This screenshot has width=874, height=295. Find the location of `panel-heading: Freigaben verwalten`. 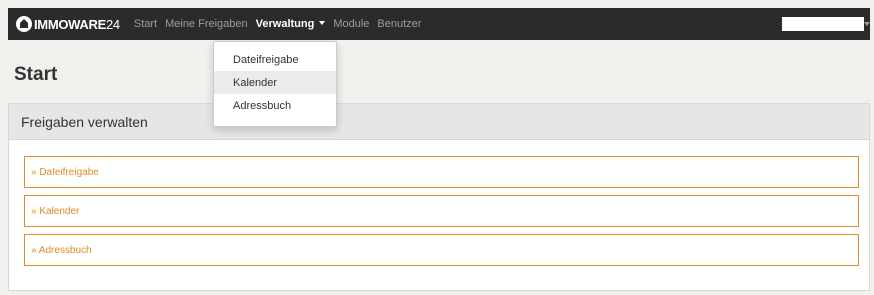

panel-heading: Freigaben verwalten is located at coordinates (439, 122).